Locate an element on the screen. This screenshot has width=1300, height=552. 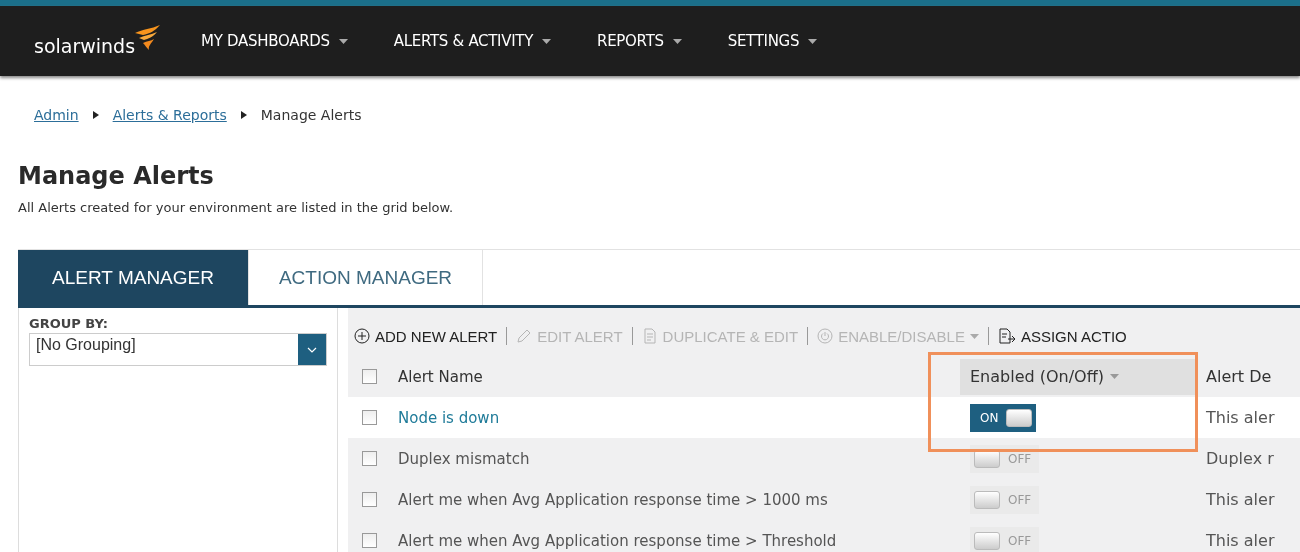
on-off-toggle: ON is located at coordinates (1003, 417).